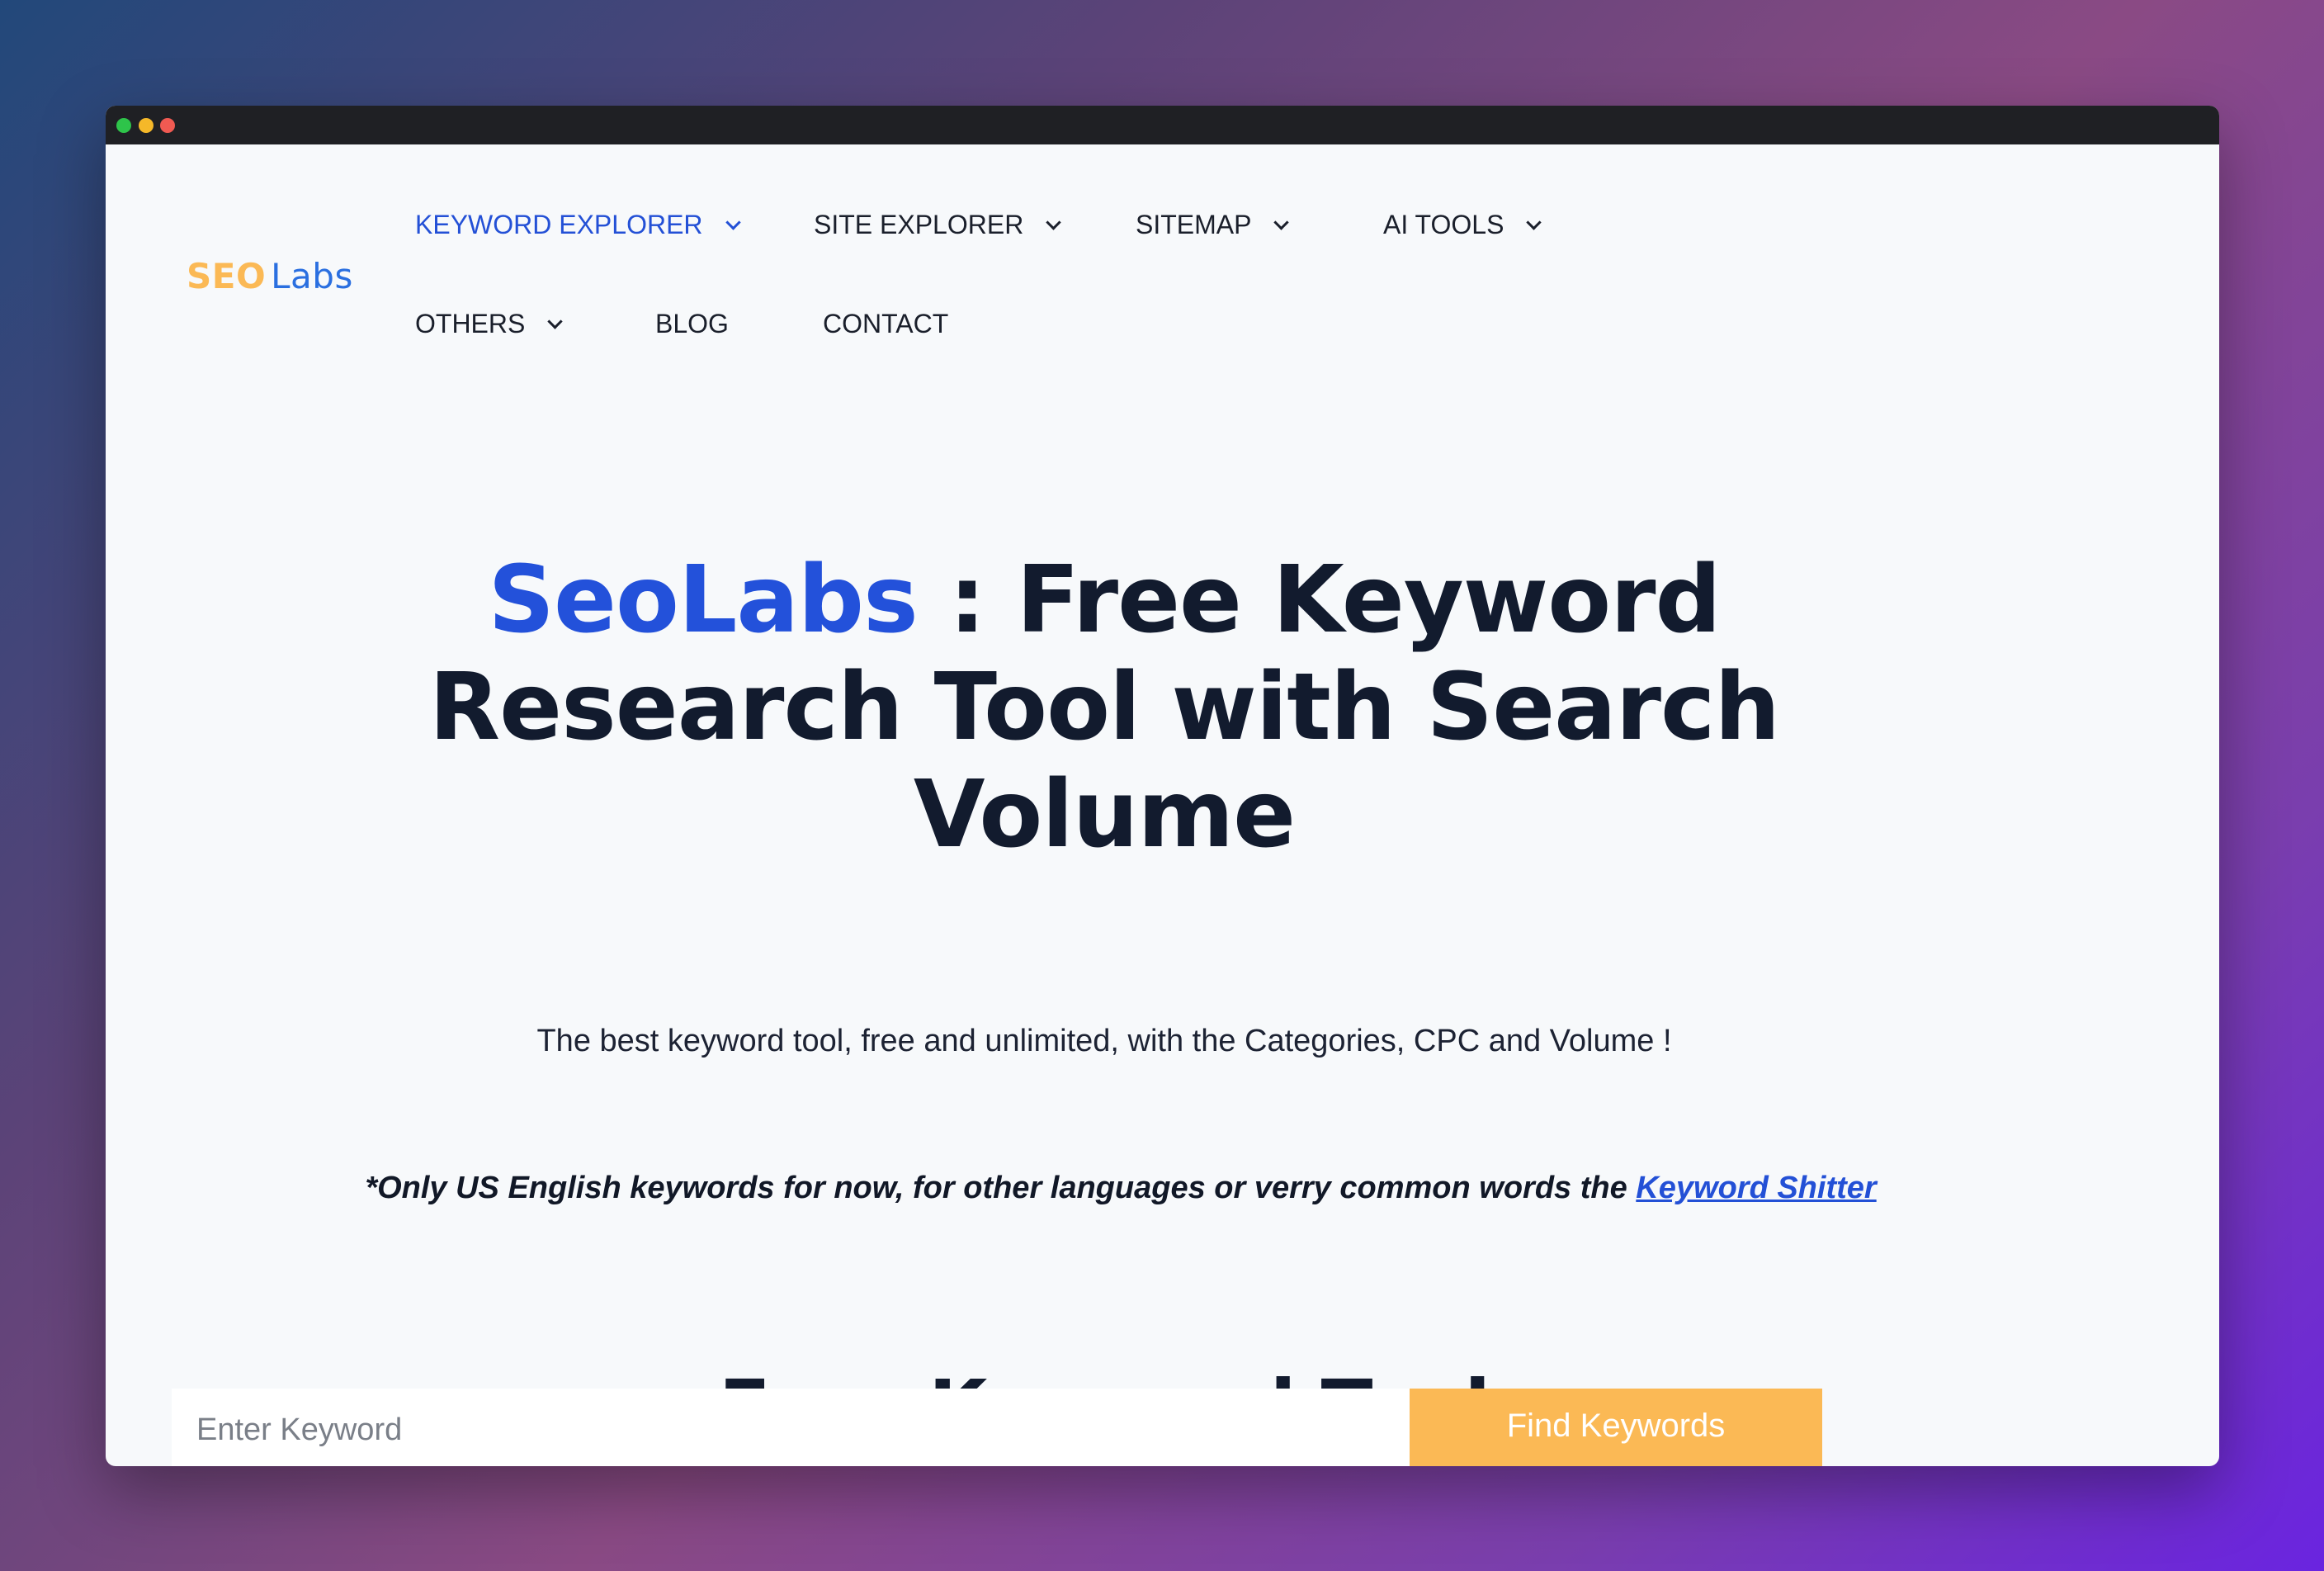 This screenshot has height=1571, width=2324. I want to click on nav-ai-tools: AI TOOLS, so click(1463, 225).